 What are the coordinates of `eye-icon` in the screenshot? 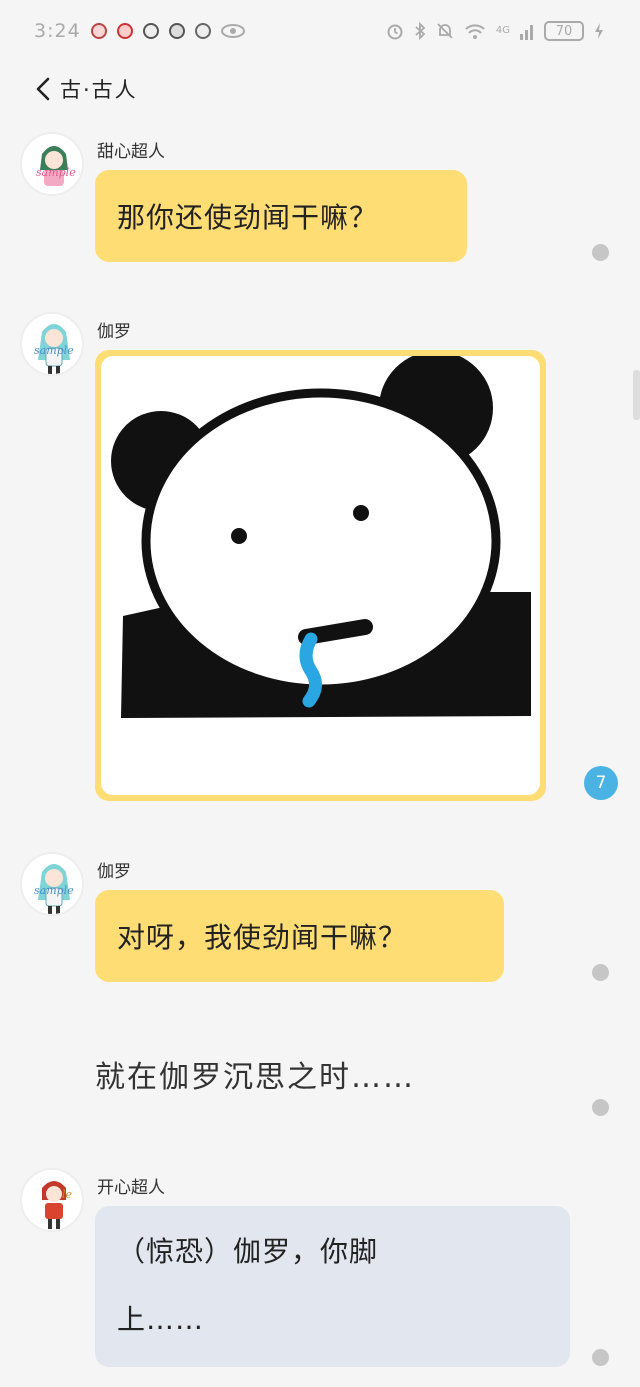 It's located at (232, 31).